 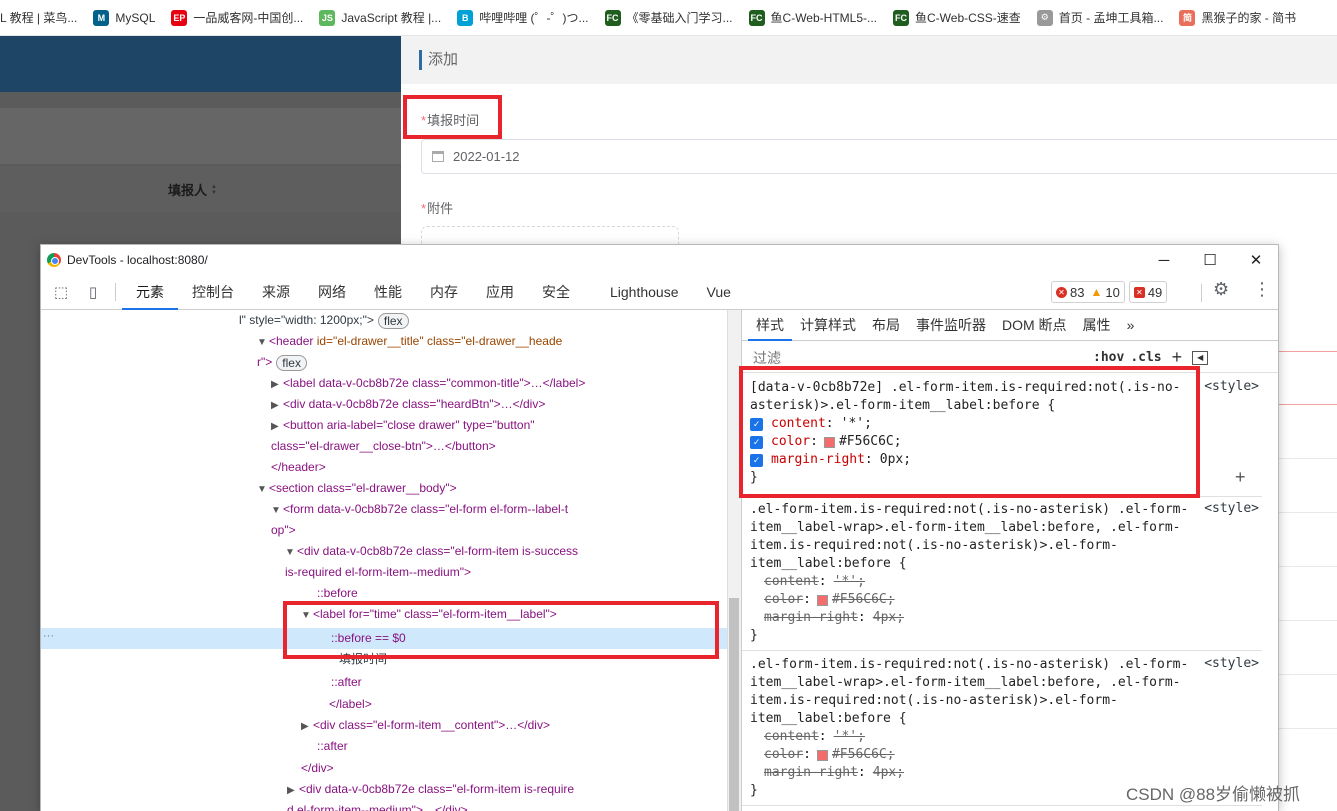 What do you see at coordinates (1237, 17) in the screenshot?
I see `bookmark-item: 简黑猴子的家 - 简书` at bounding box center [1237, 17].